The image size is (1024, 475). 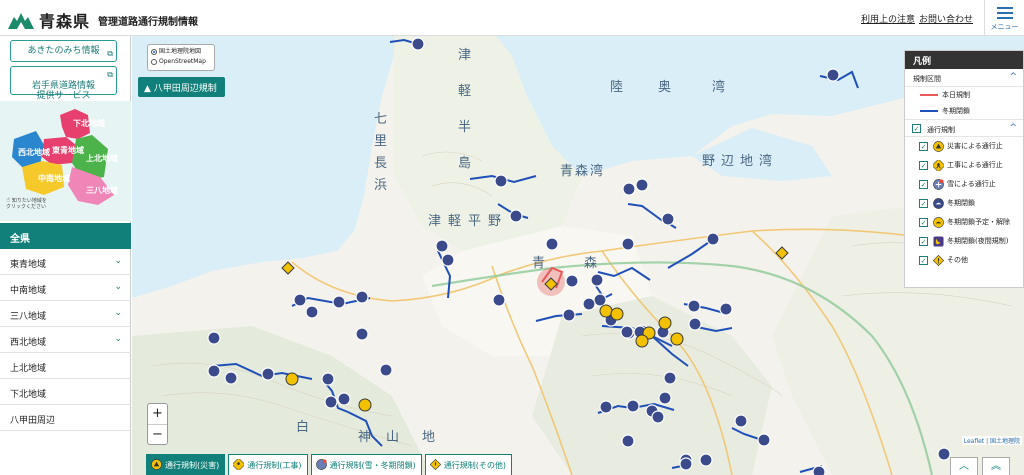 I want to click on legend-line-today: 本日規制, so click(x=964, y=95).